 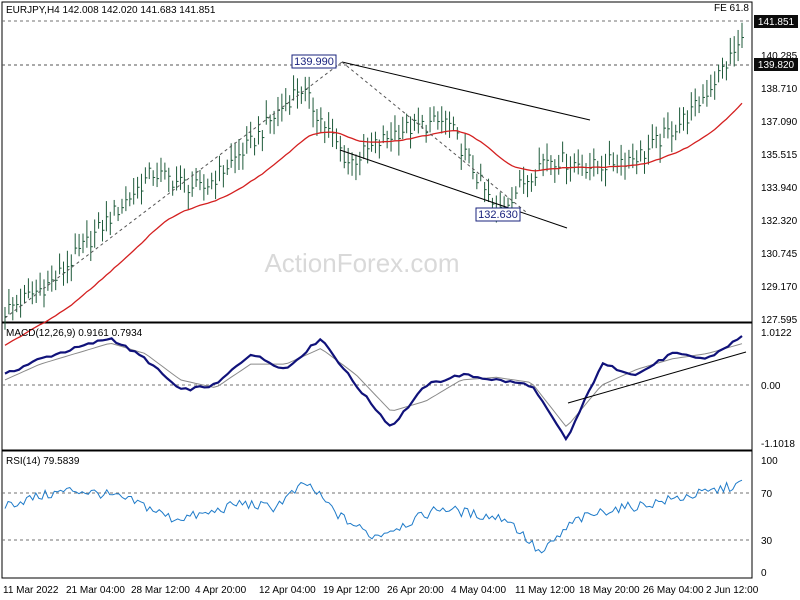 I want to click on high-label: 139.990, so click(x=314, y=62).